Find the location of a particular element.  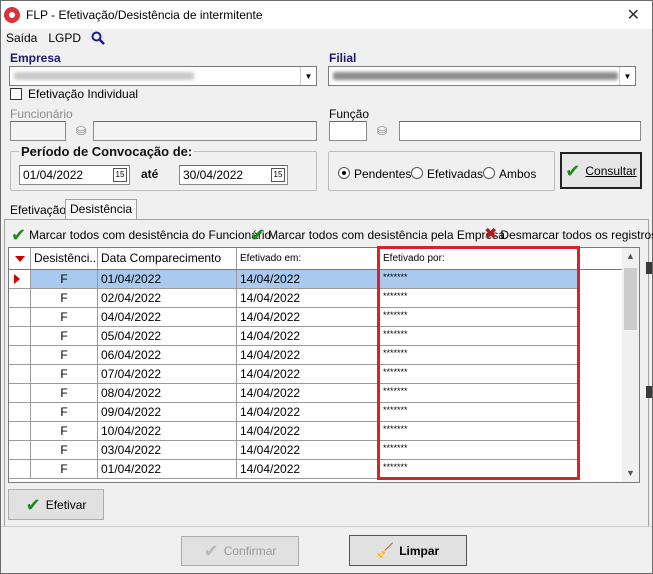

table-row: F 03/04/2022 14/04/2022 ******* is located at coordinates (316, 450).